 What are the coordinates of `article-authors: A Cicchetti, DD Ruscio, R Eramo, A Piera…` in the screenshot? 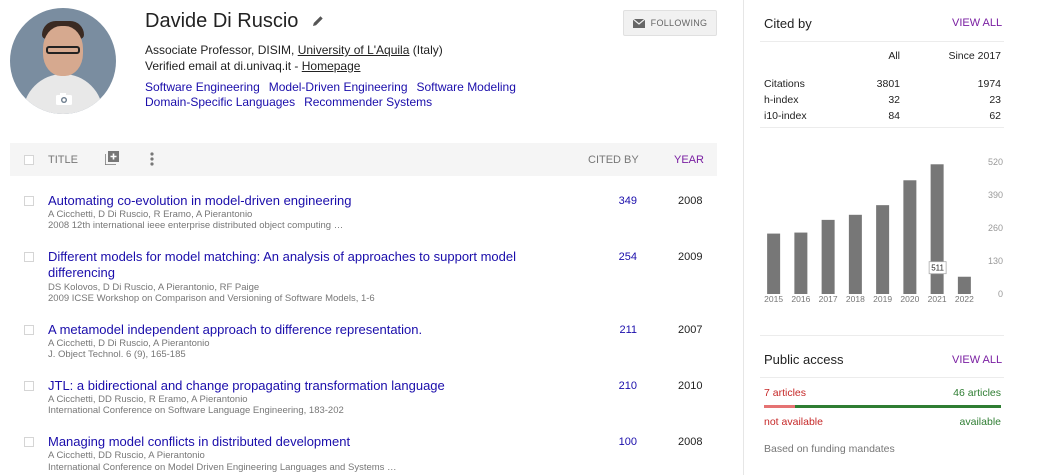 It's located at (148, 399).